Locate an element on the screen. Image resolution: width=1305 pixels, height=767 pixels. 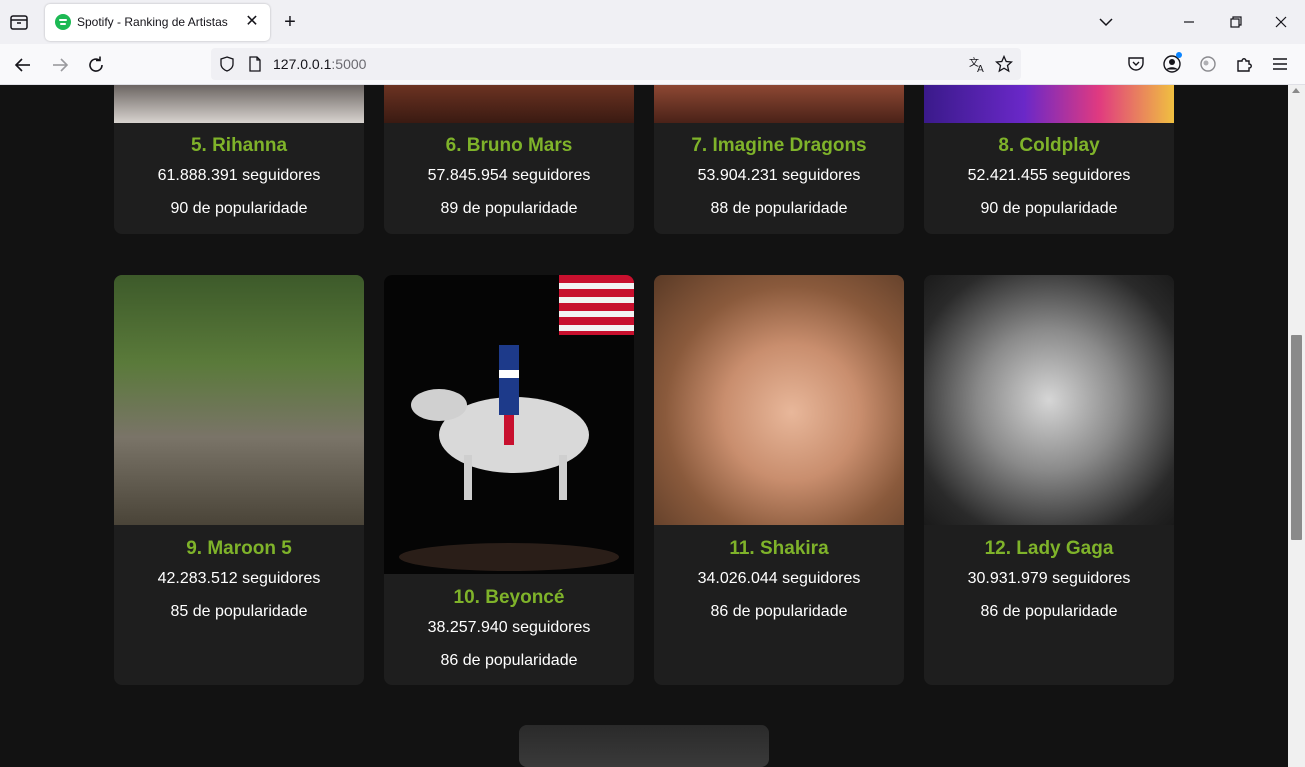
navigation-bar: 127.0.0.1:5000 文 A is located at coordinates (652, 64).